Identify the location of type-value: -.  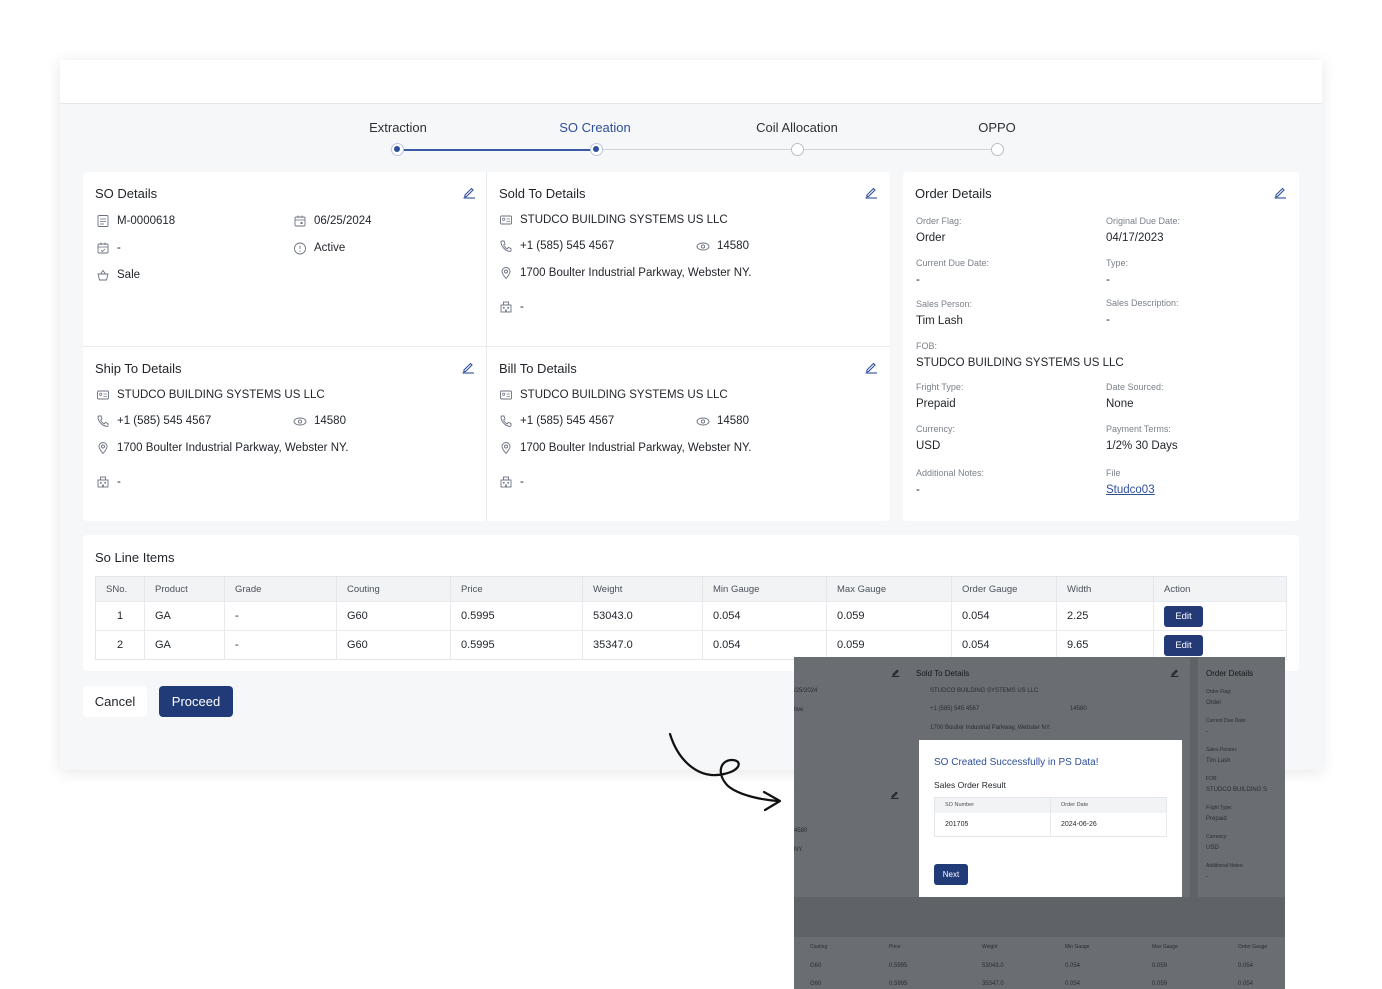
(1108, 280).